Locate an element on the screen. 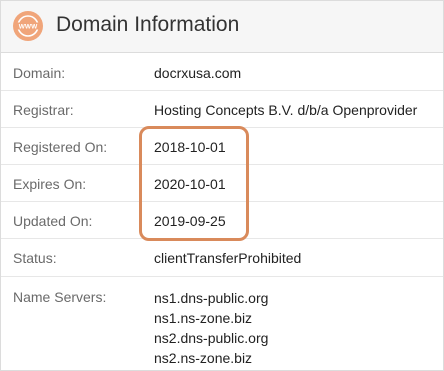  registrar-value: Hosting Concepts B.V. d/b/a Openprovider is located at coordinates (286, 110).